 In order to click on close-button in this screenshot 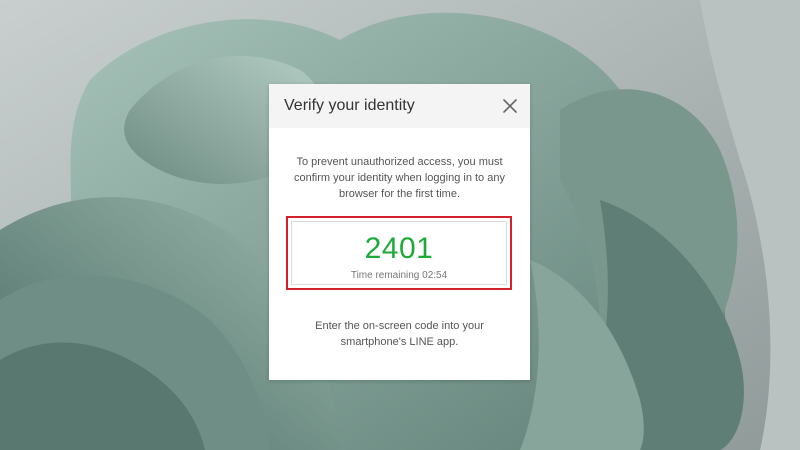, I will do `click(510, 106)`.